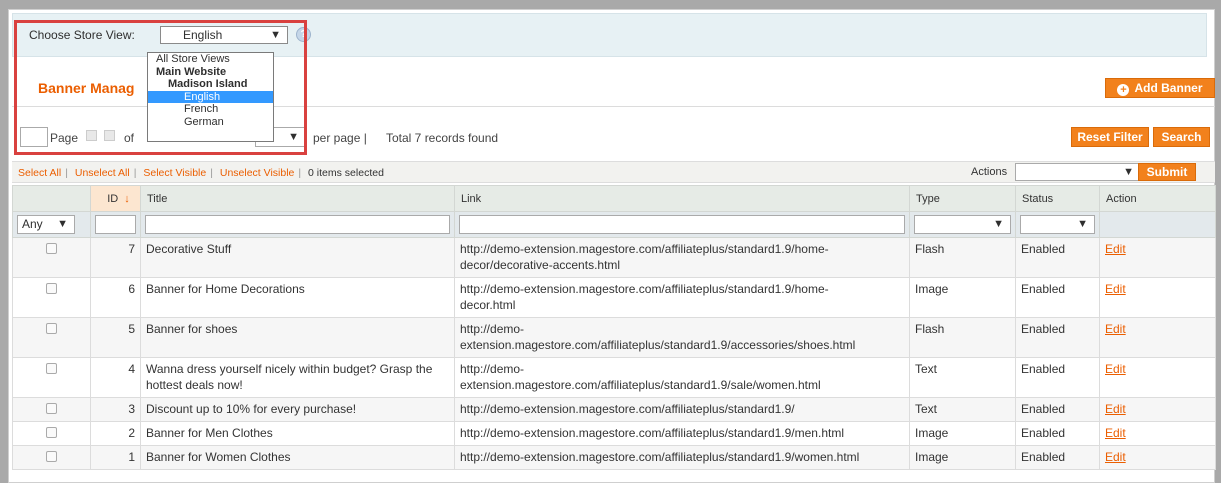  Describe the element at coordinates (1168, 88) in the screenshot. I see `add-banner-label: Add Banner` at that location.